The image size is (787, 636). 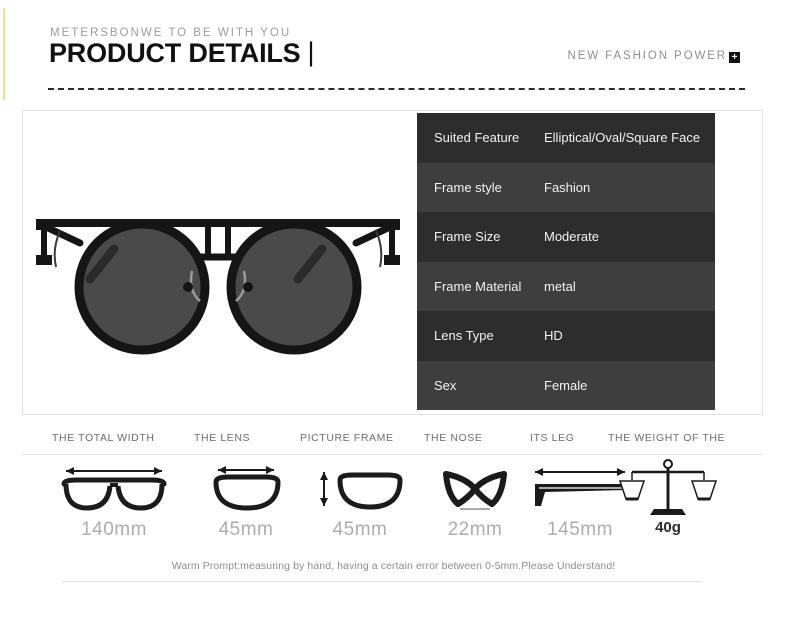 I want to click on spec-value: Fashion, so click(x=567, y=187).